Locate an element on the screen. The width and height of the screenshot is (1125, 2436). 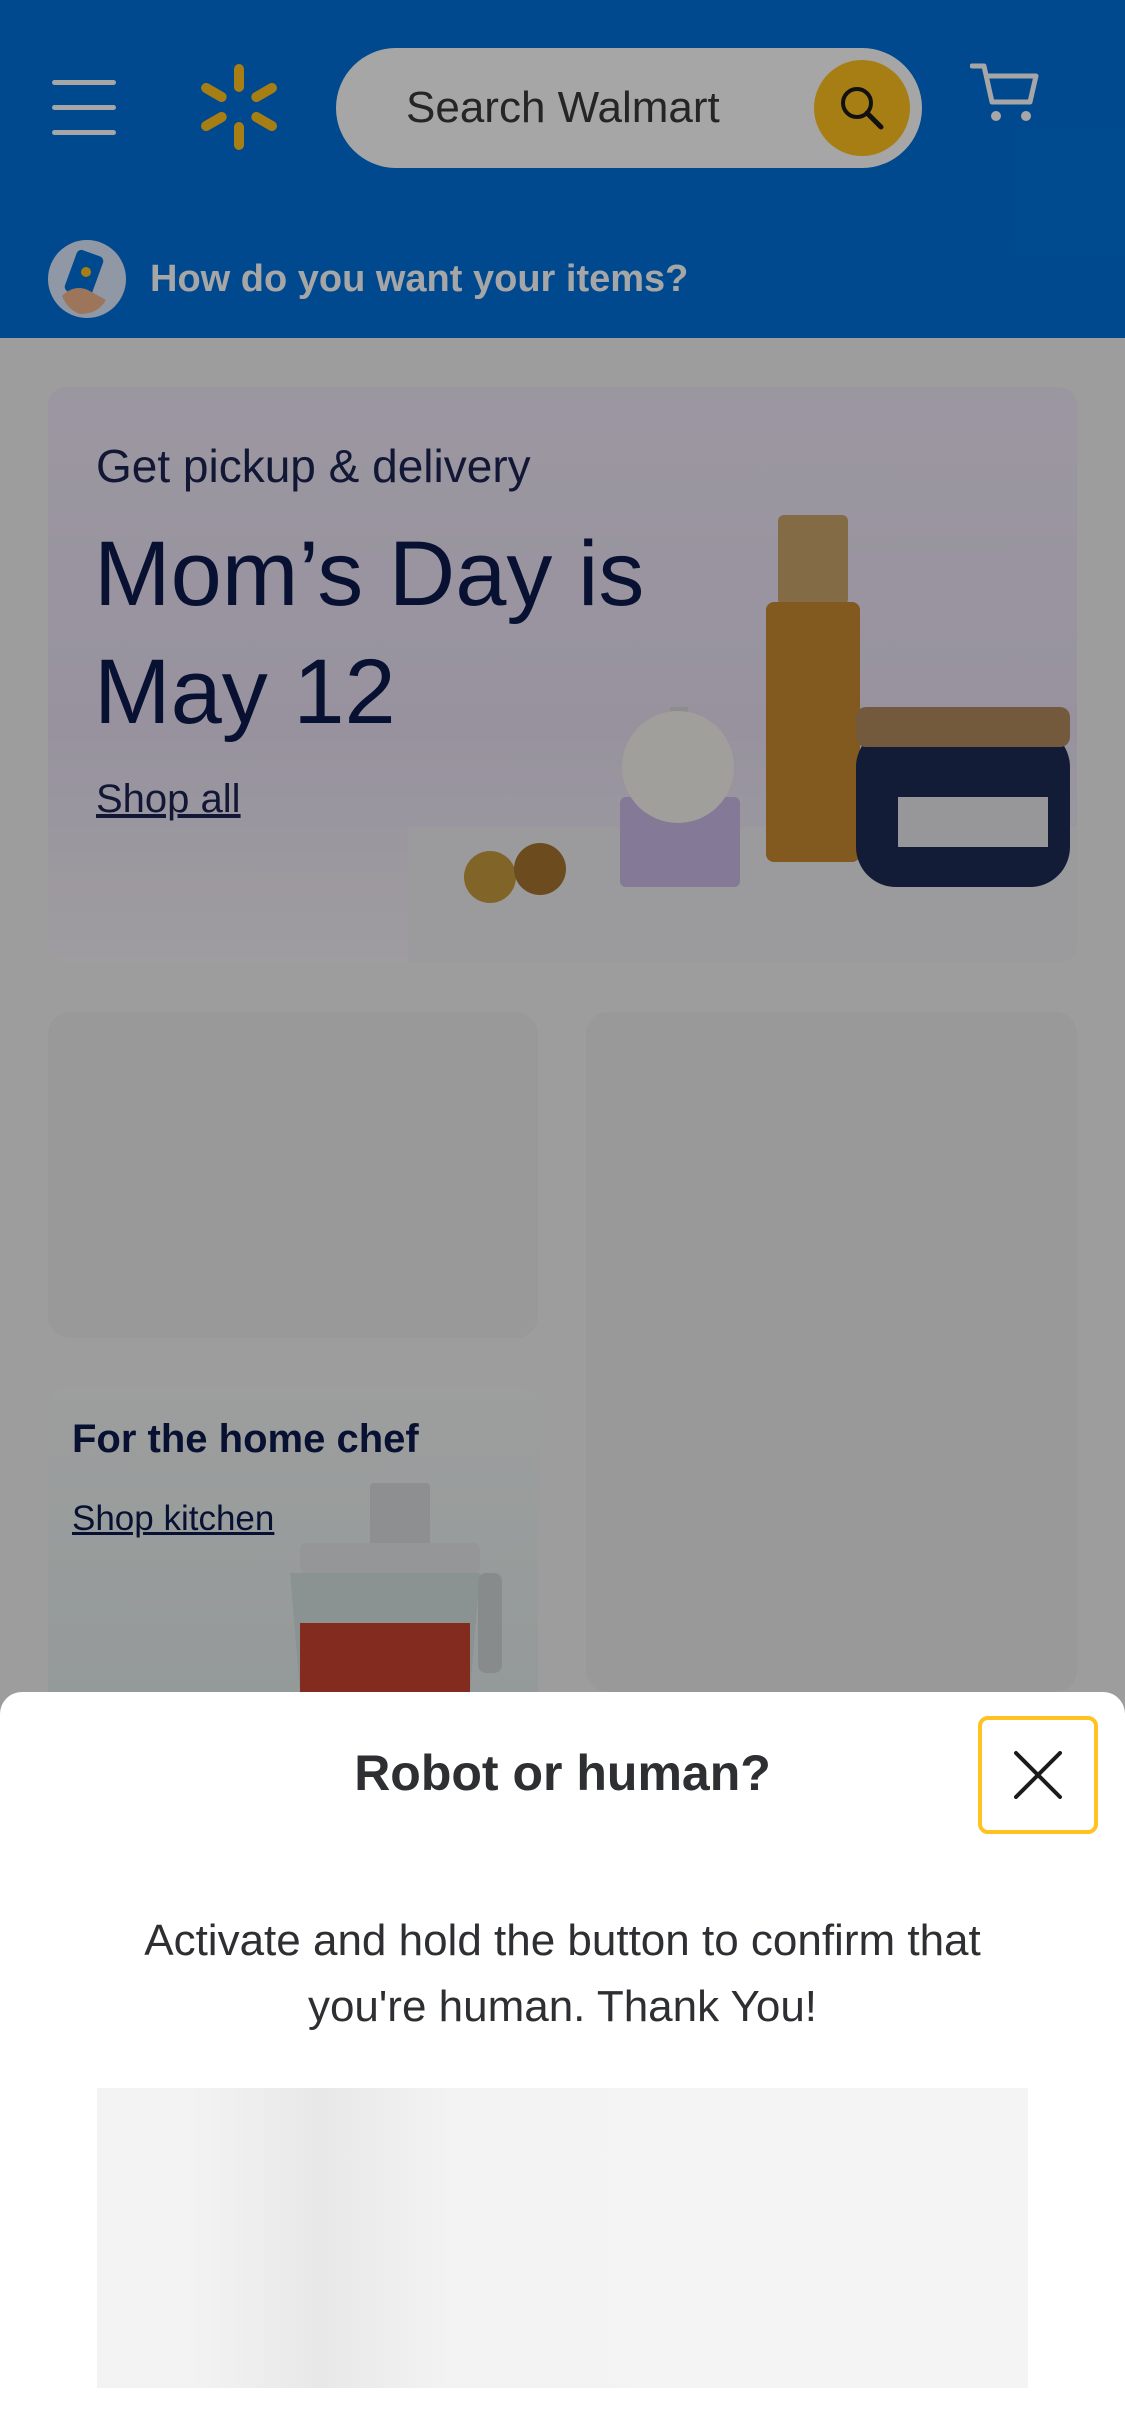
close-icon is located at coordinates (1038, 1775).